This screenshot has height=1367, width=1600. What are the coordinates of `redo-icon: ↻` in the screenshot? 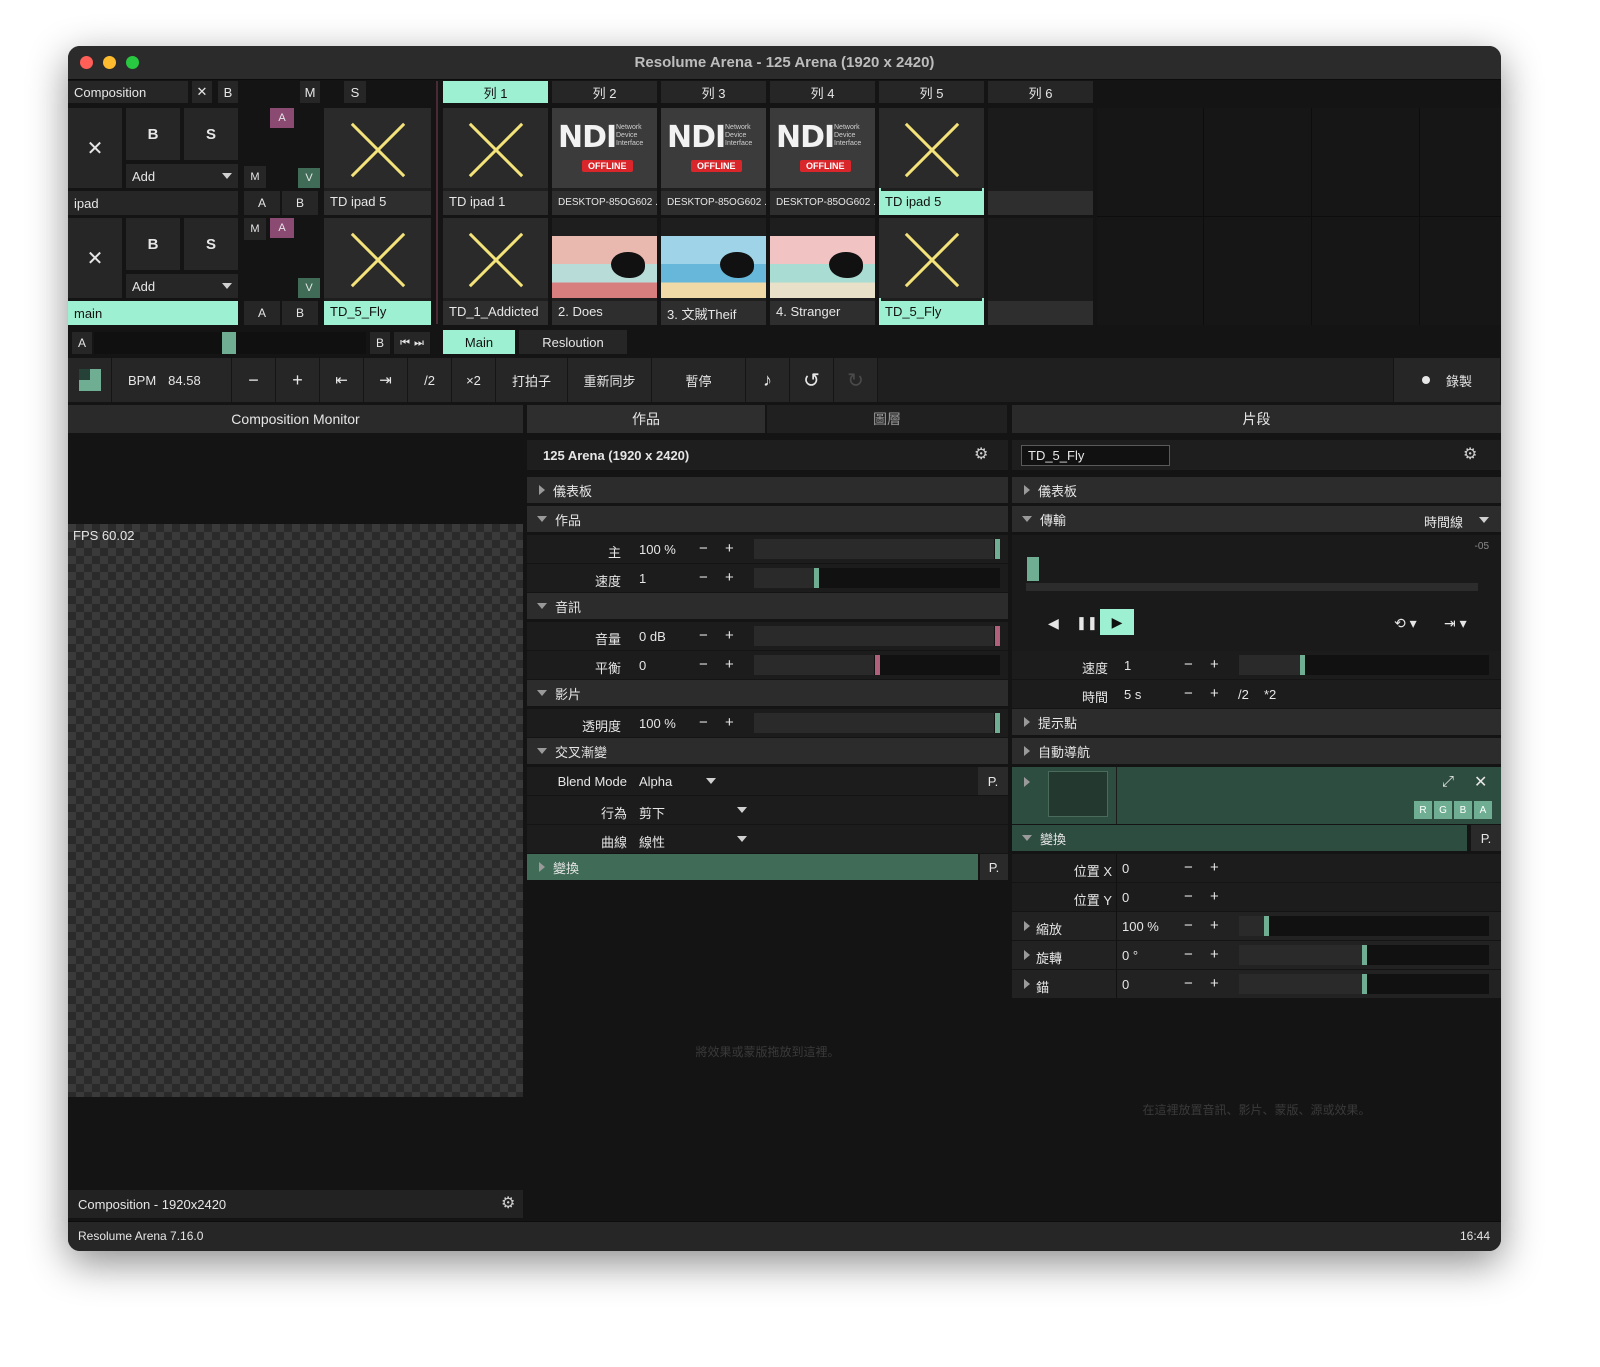 It's located at (856, 380).